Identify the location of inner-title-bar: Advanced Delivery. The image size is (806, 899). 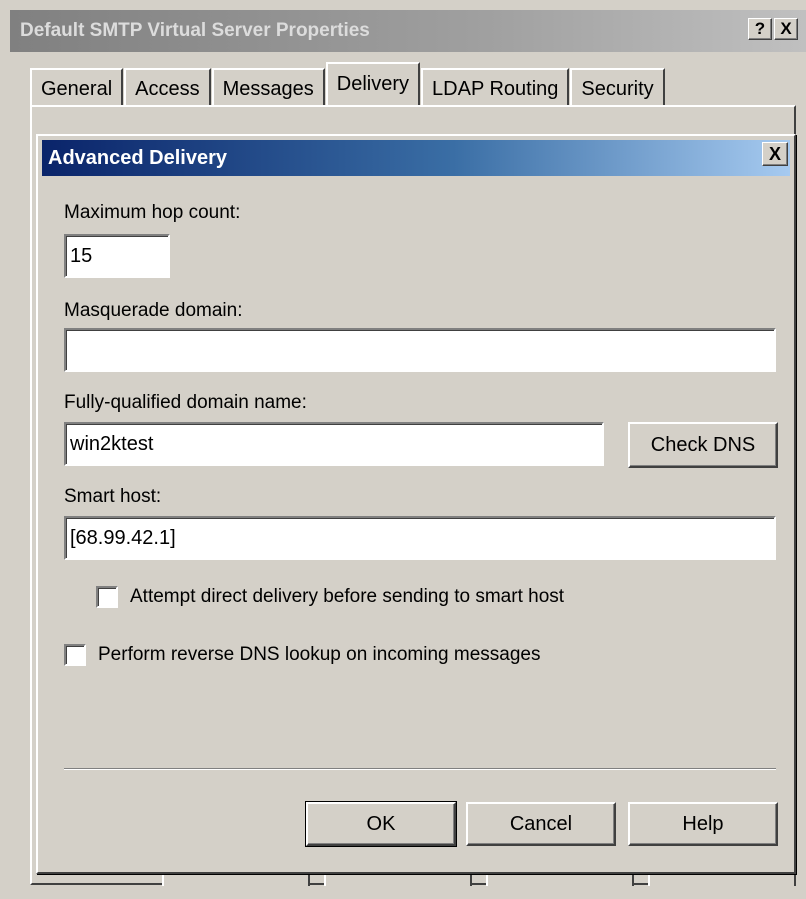
(416, 158).